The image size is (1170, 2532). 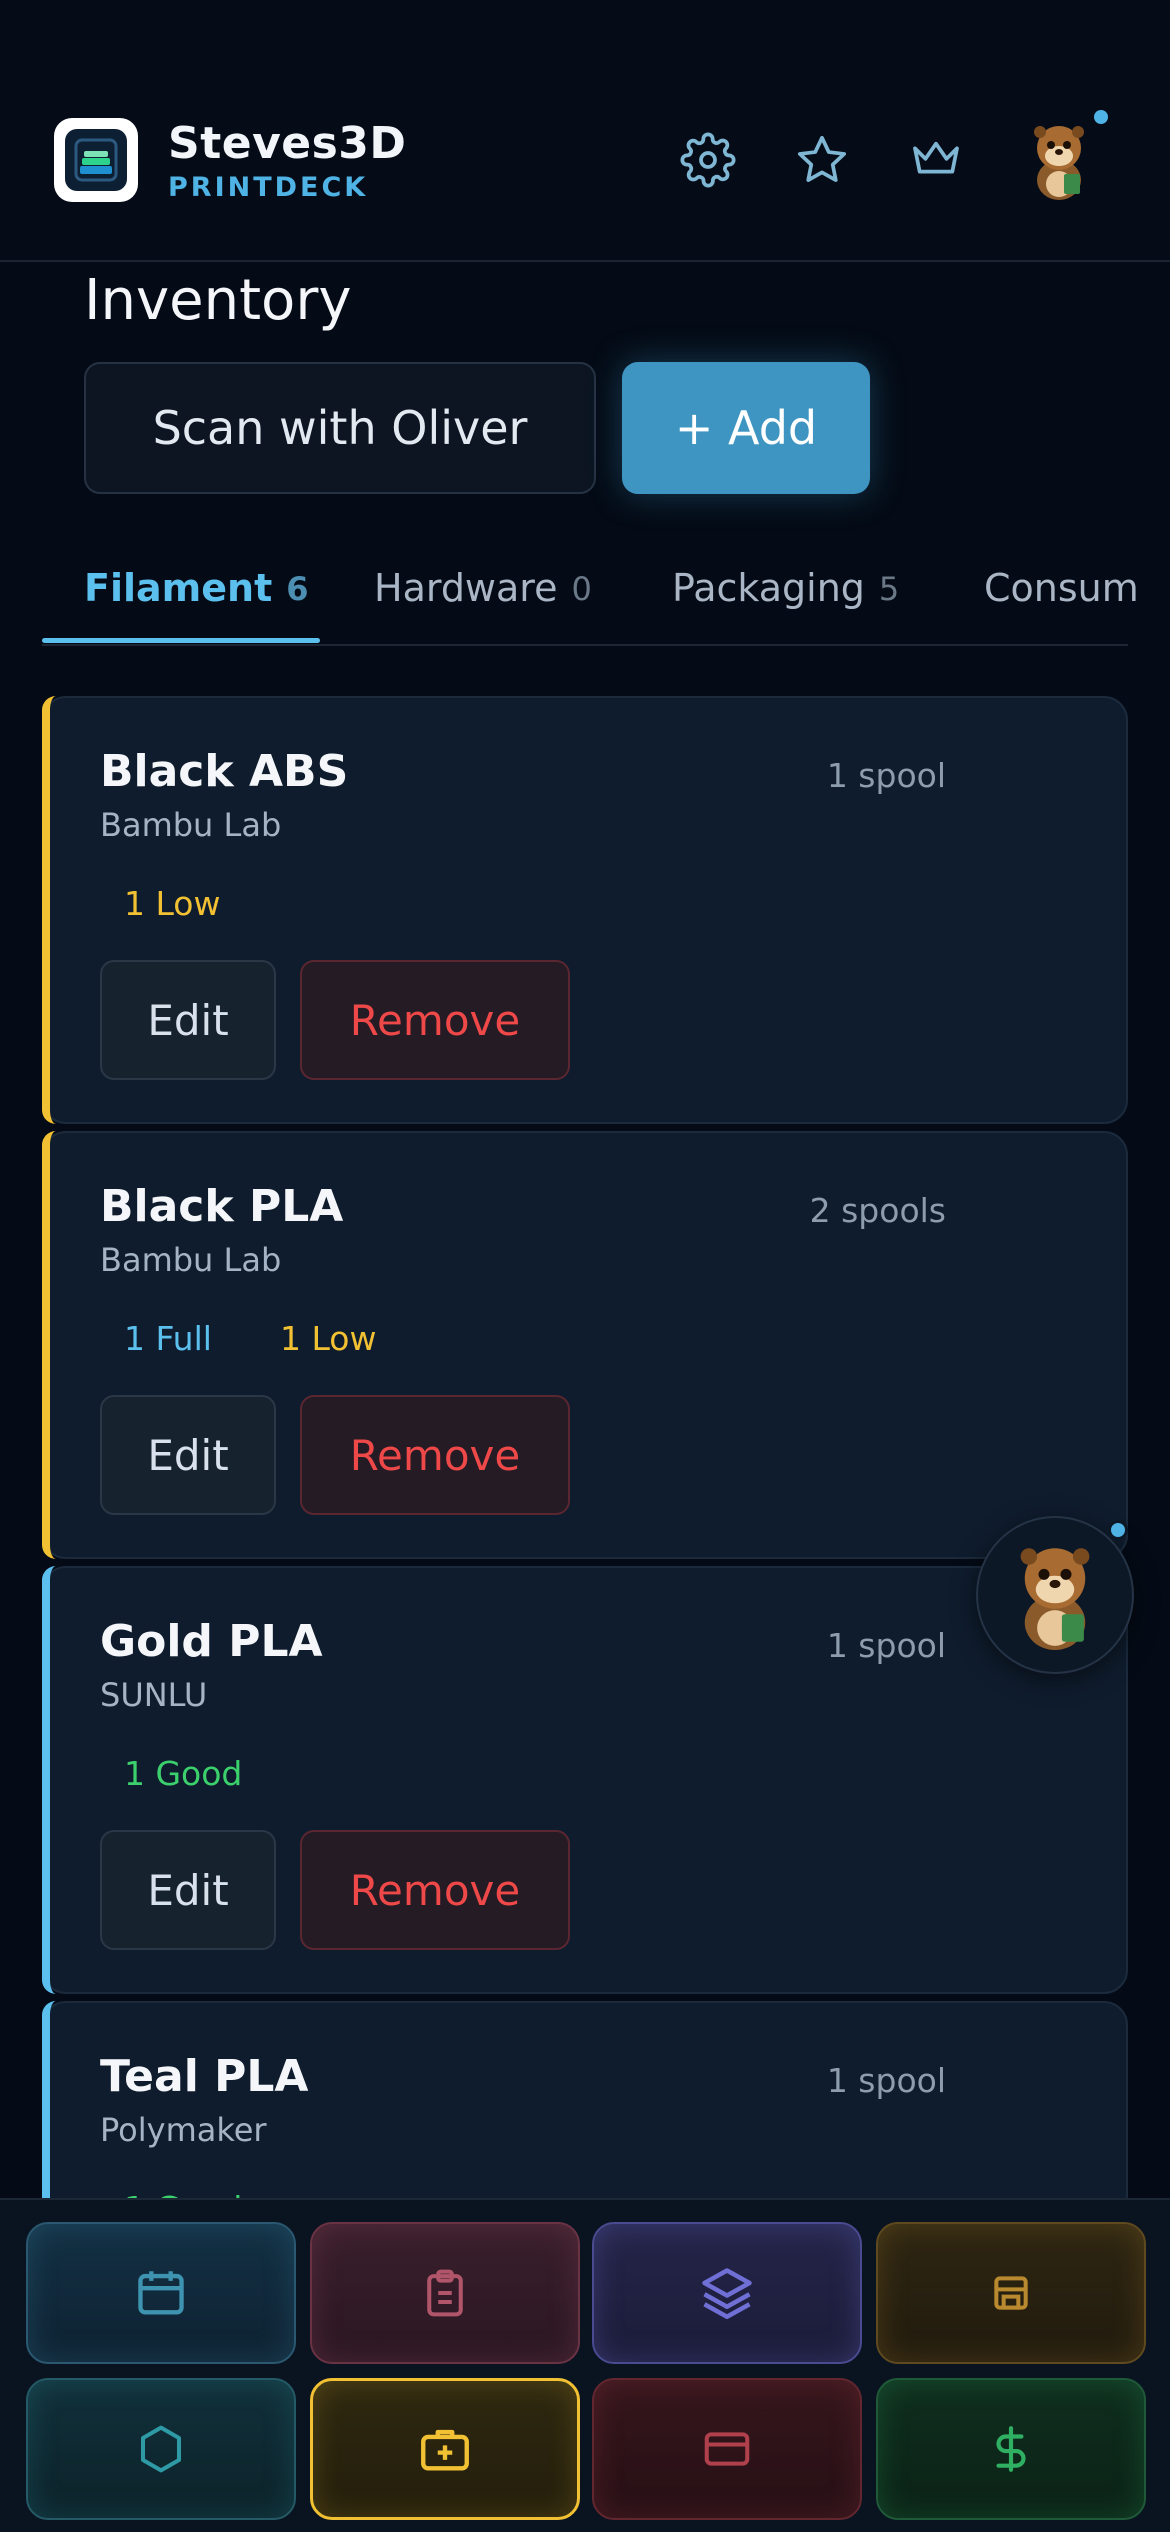 I want to click on dollar-icon, so click(x=1011, y=2449).